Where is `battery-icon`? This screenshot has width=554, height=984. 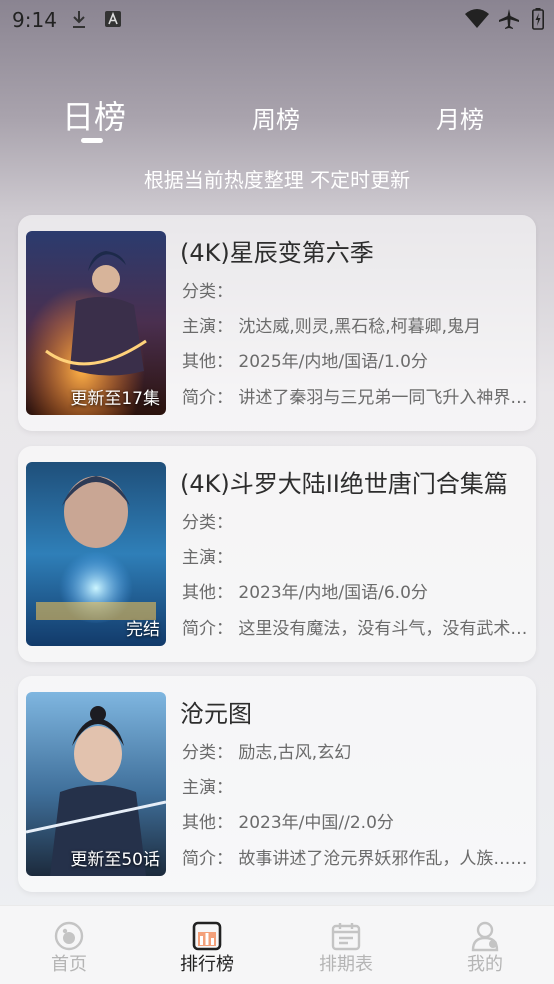 battery-icon is located at coordinates (538, 21).